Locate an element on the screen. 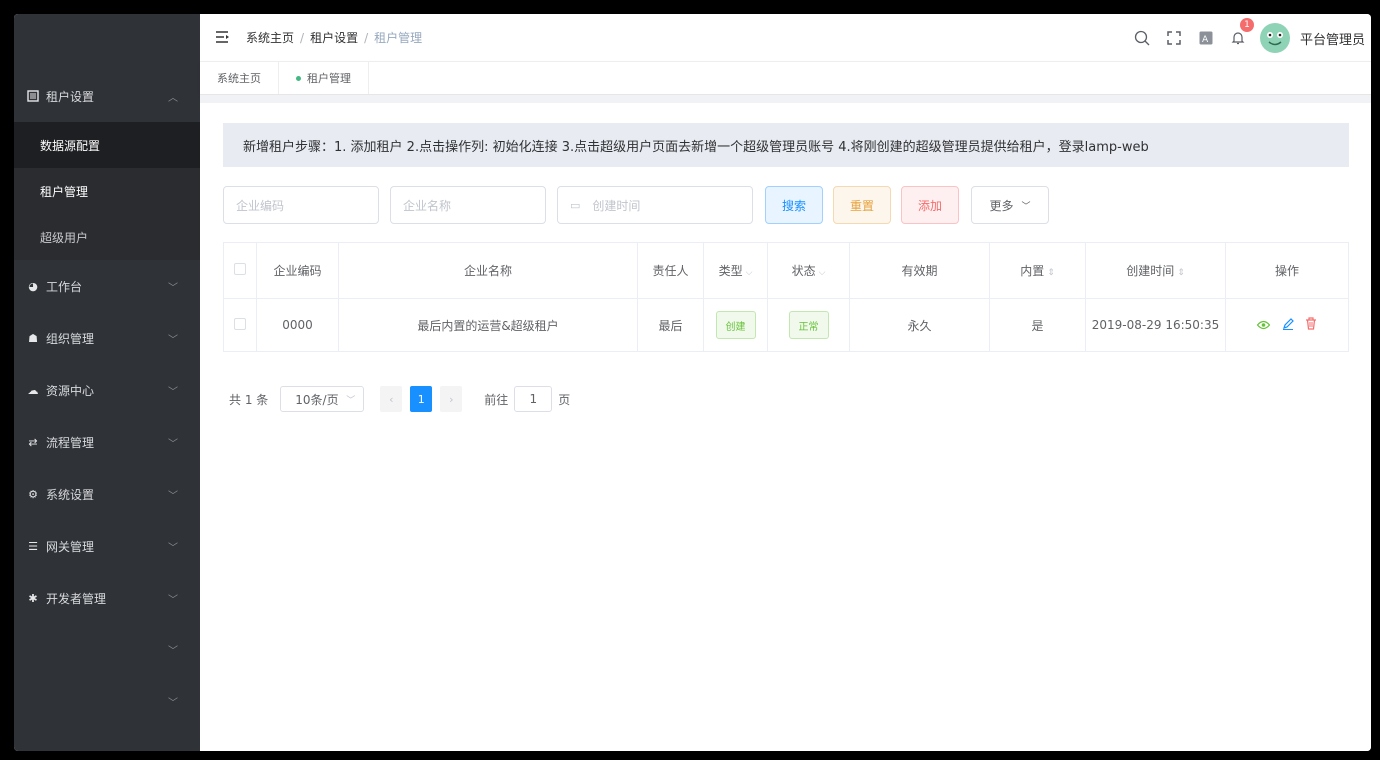 This screenshot has height=760, width=1380. view-icon is located at coordinates (1263, 326).